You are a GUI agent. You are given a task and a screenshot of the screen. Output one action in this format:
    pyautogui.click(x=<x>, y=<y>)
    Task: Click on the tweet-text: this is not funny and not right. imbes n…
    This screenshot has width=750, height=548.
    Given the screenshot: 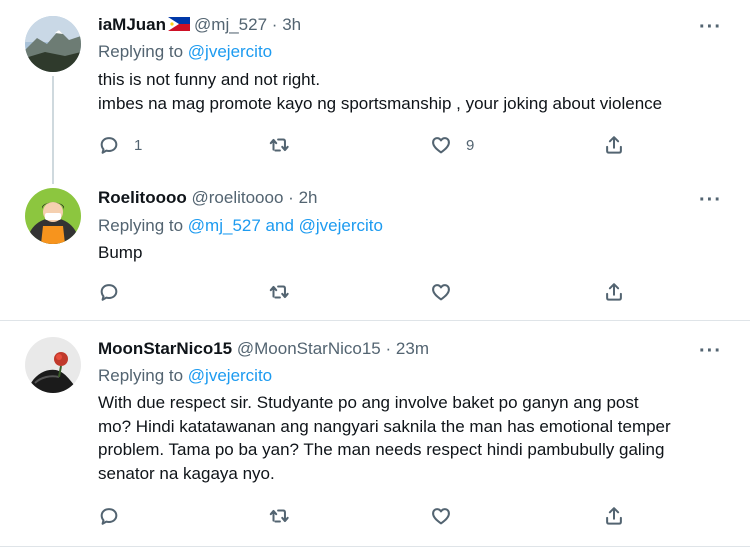 What is the action you would take?
    pyautogui.click(x=413, y=91)
    